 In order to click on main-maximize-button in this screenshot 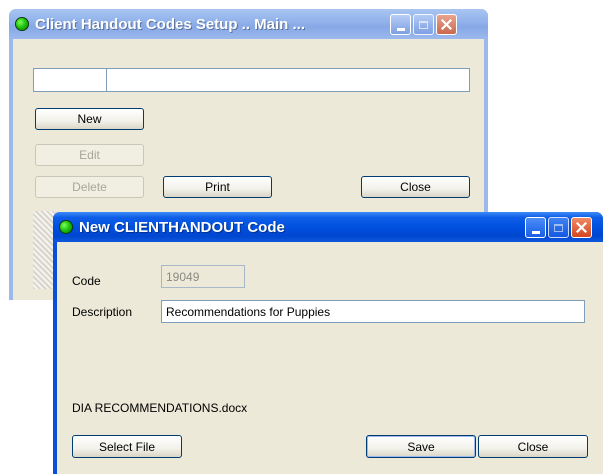, I will do `click(423, 24)`.